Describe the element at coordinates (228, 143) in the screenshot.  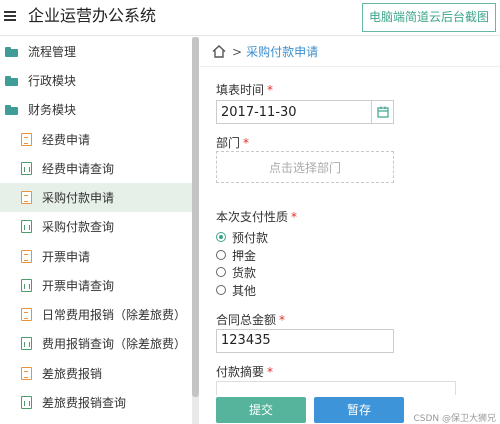
I see `department-label-text: 部门` at that location.